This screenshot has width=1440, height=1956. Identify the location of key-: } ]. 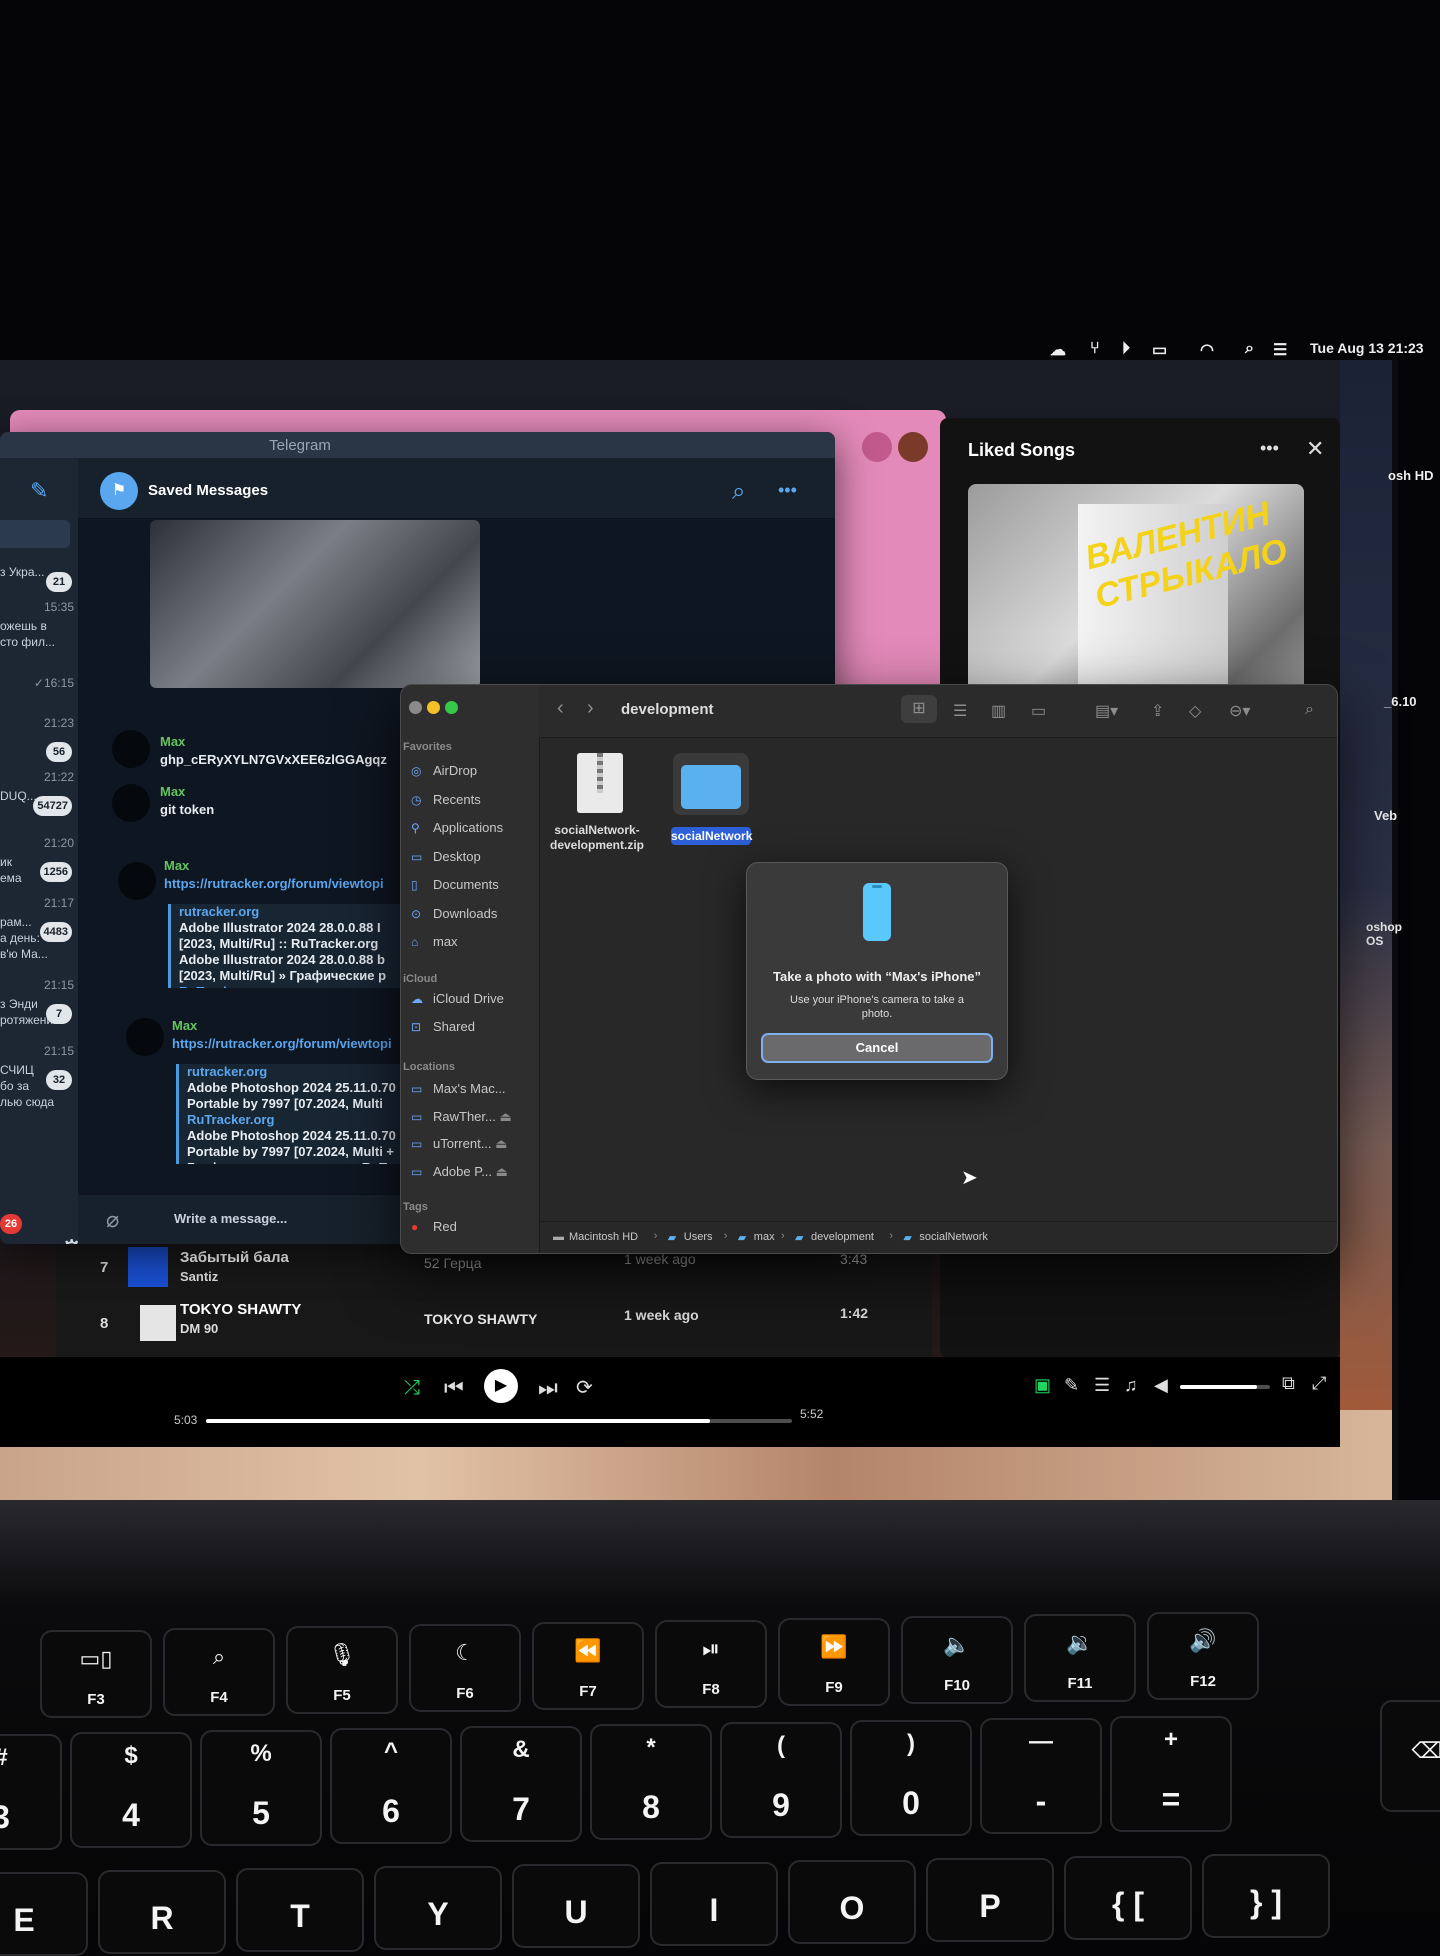
(1266, 1896).